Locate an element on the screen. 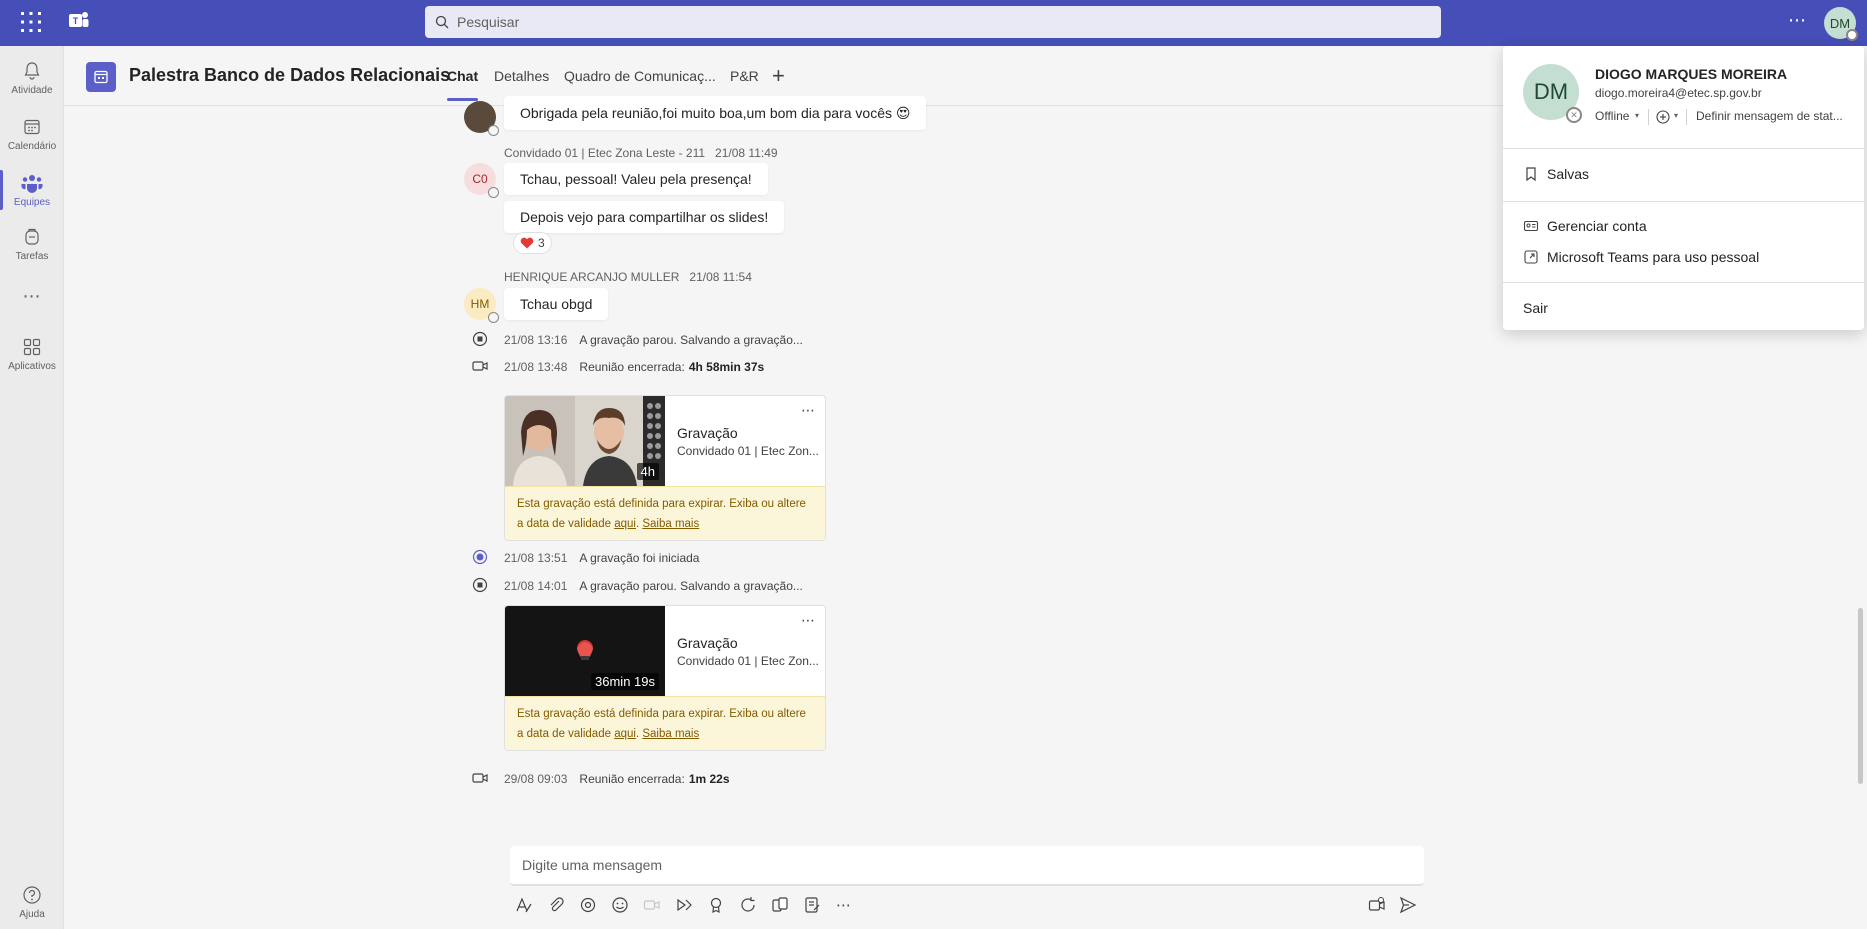  format-icon is located at coordinates (524, 905).